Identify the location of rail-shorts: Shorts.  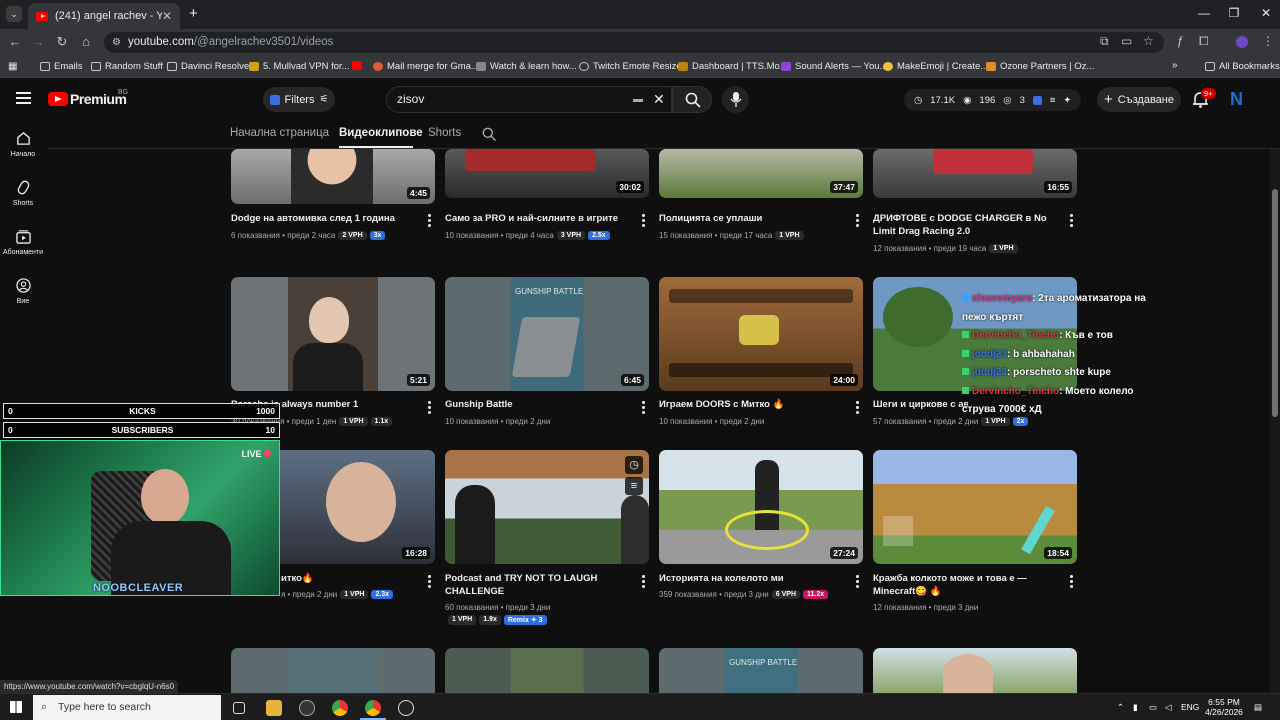
(23, 193).